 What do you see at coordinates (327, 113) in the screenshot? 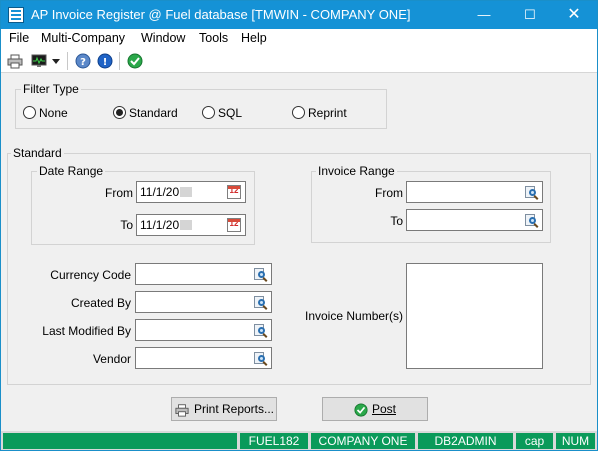
I see `radio-reprint-label: Reprint` at bounding box center [327, 113].